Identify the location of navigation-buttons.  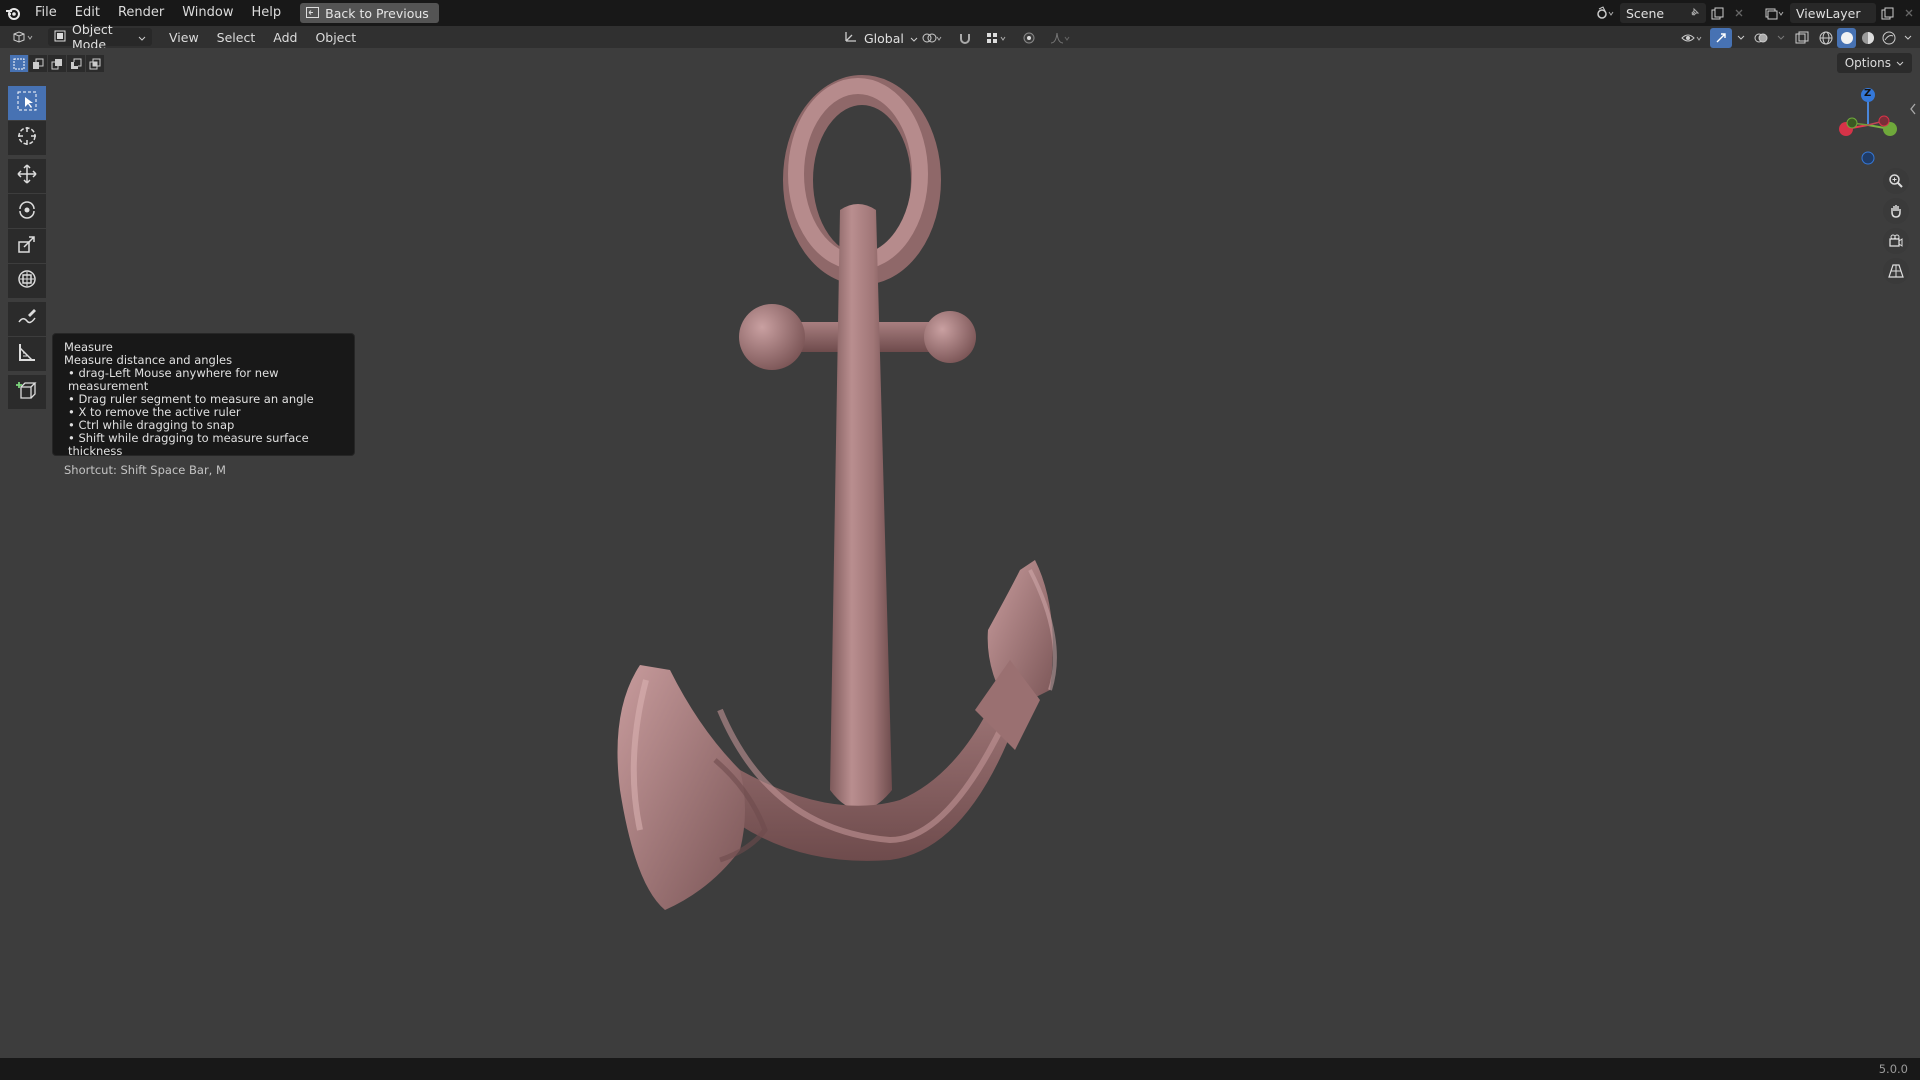
(1896, 228).